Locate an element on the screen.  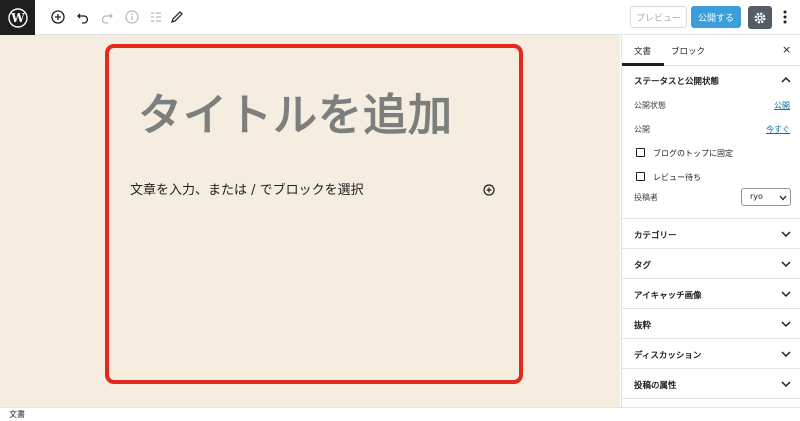
top-toolbar: W プレビュー 公開する is located at coordinates (400, 17).